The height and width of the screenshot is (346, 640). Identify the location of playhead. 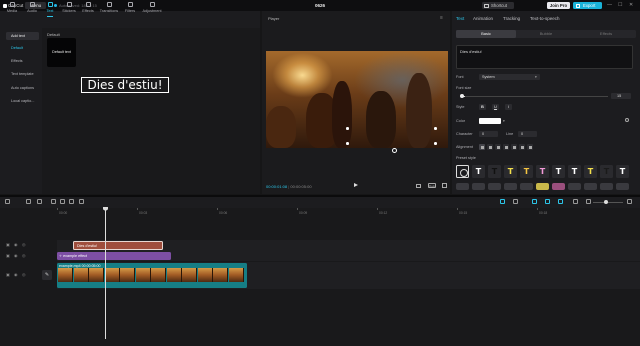
(105, 273).